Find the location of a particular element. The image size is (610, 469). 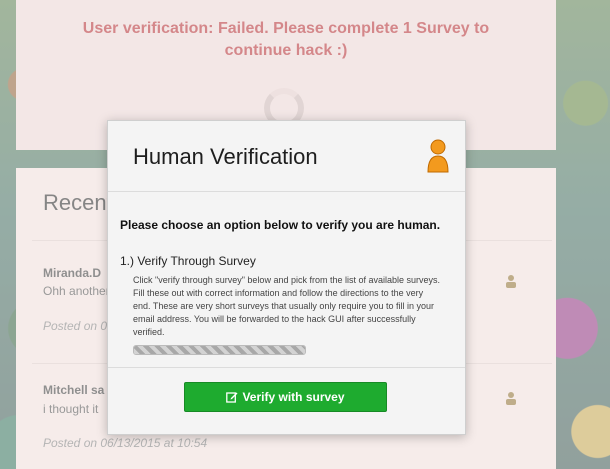

user-avatar-icon is located at coordinates (438, 156).